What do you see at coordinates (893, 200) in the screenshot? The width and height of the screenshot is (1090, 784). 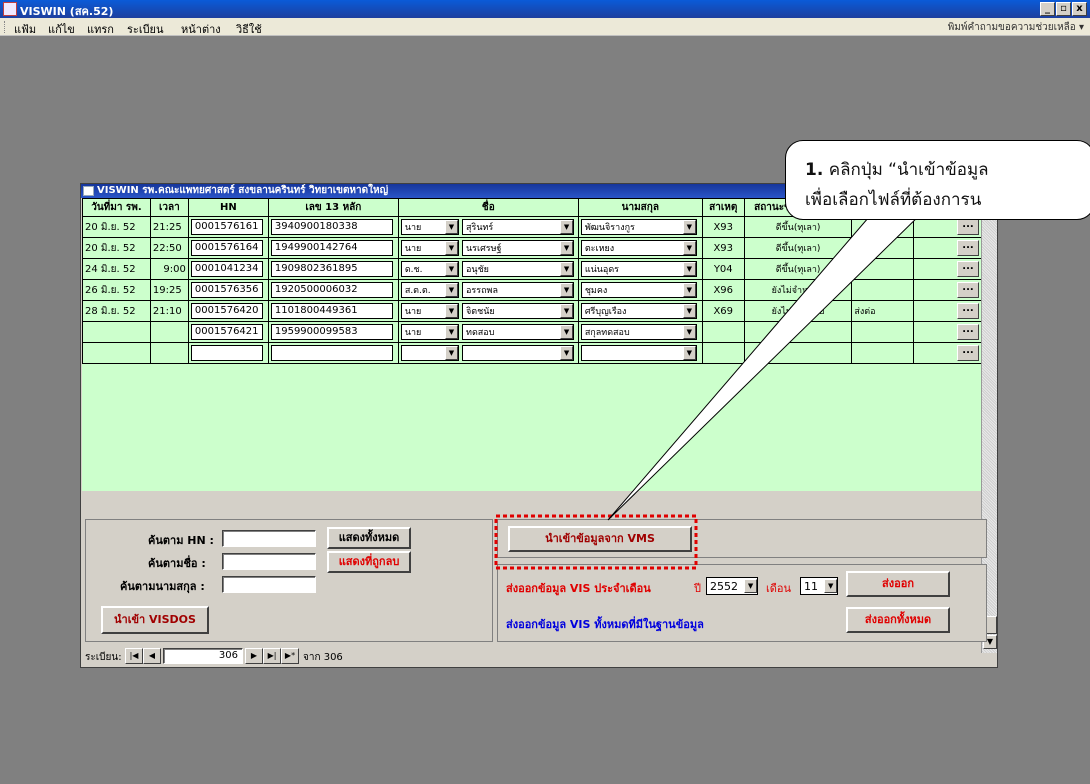 I see `callout-line2: เพื่อเลือกไฟล์ที่ต้องการน` at bounding box center [893, 200].